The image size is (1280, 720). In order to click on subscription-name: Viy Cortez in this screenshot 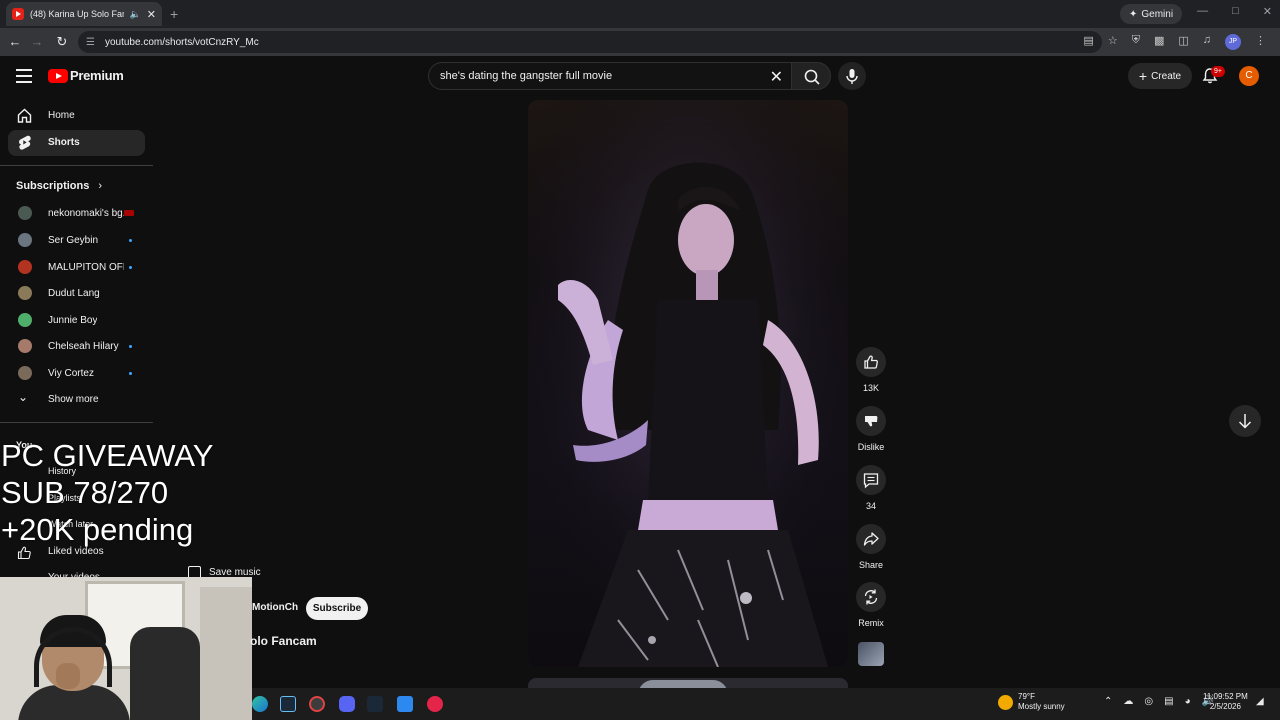, I will do `click(71, 373)`.